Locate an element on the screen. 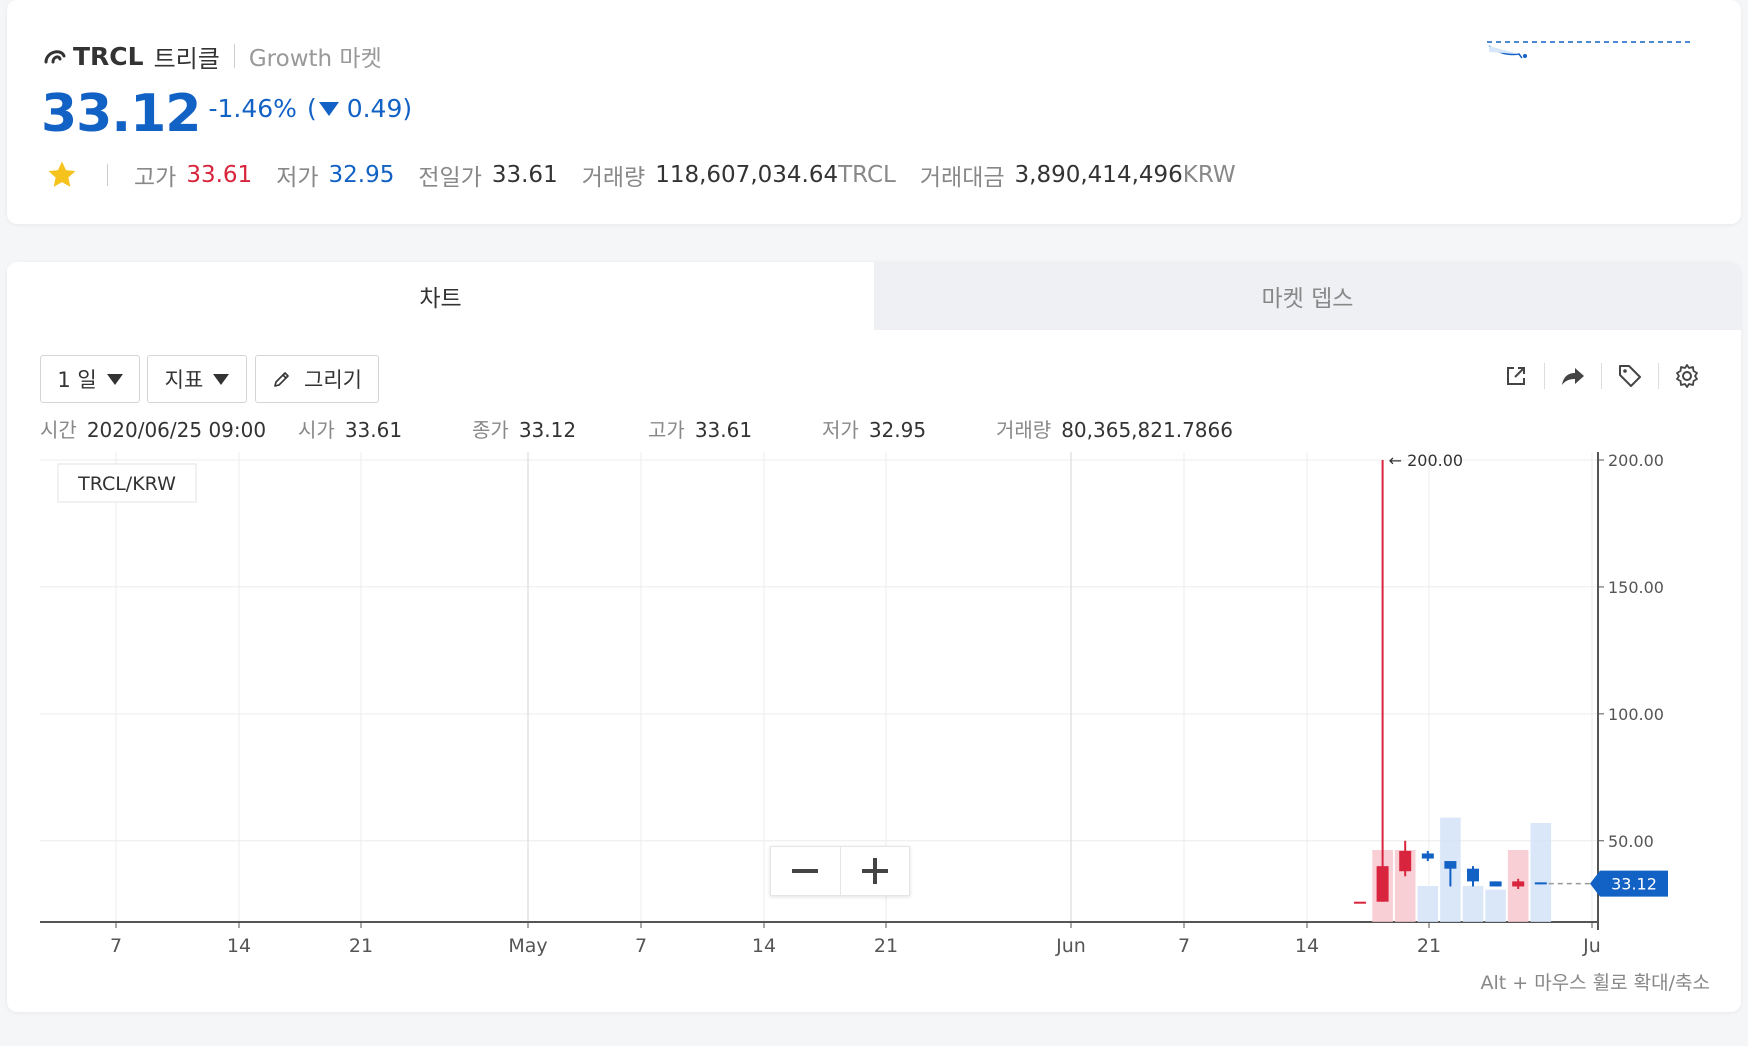 This screenshot has height=1046, width=1748. indicator-dropdown: 지표 is located at coordinates (197, 379).